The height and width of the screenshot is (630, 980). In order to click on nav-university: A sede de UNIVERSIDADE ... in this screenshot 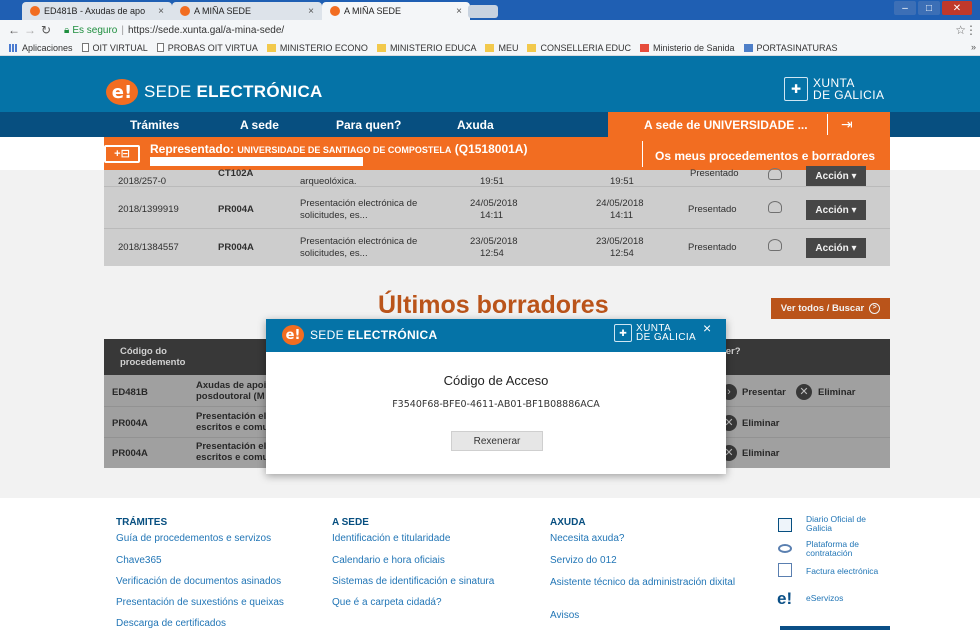, I will do `click(726, 125)`.